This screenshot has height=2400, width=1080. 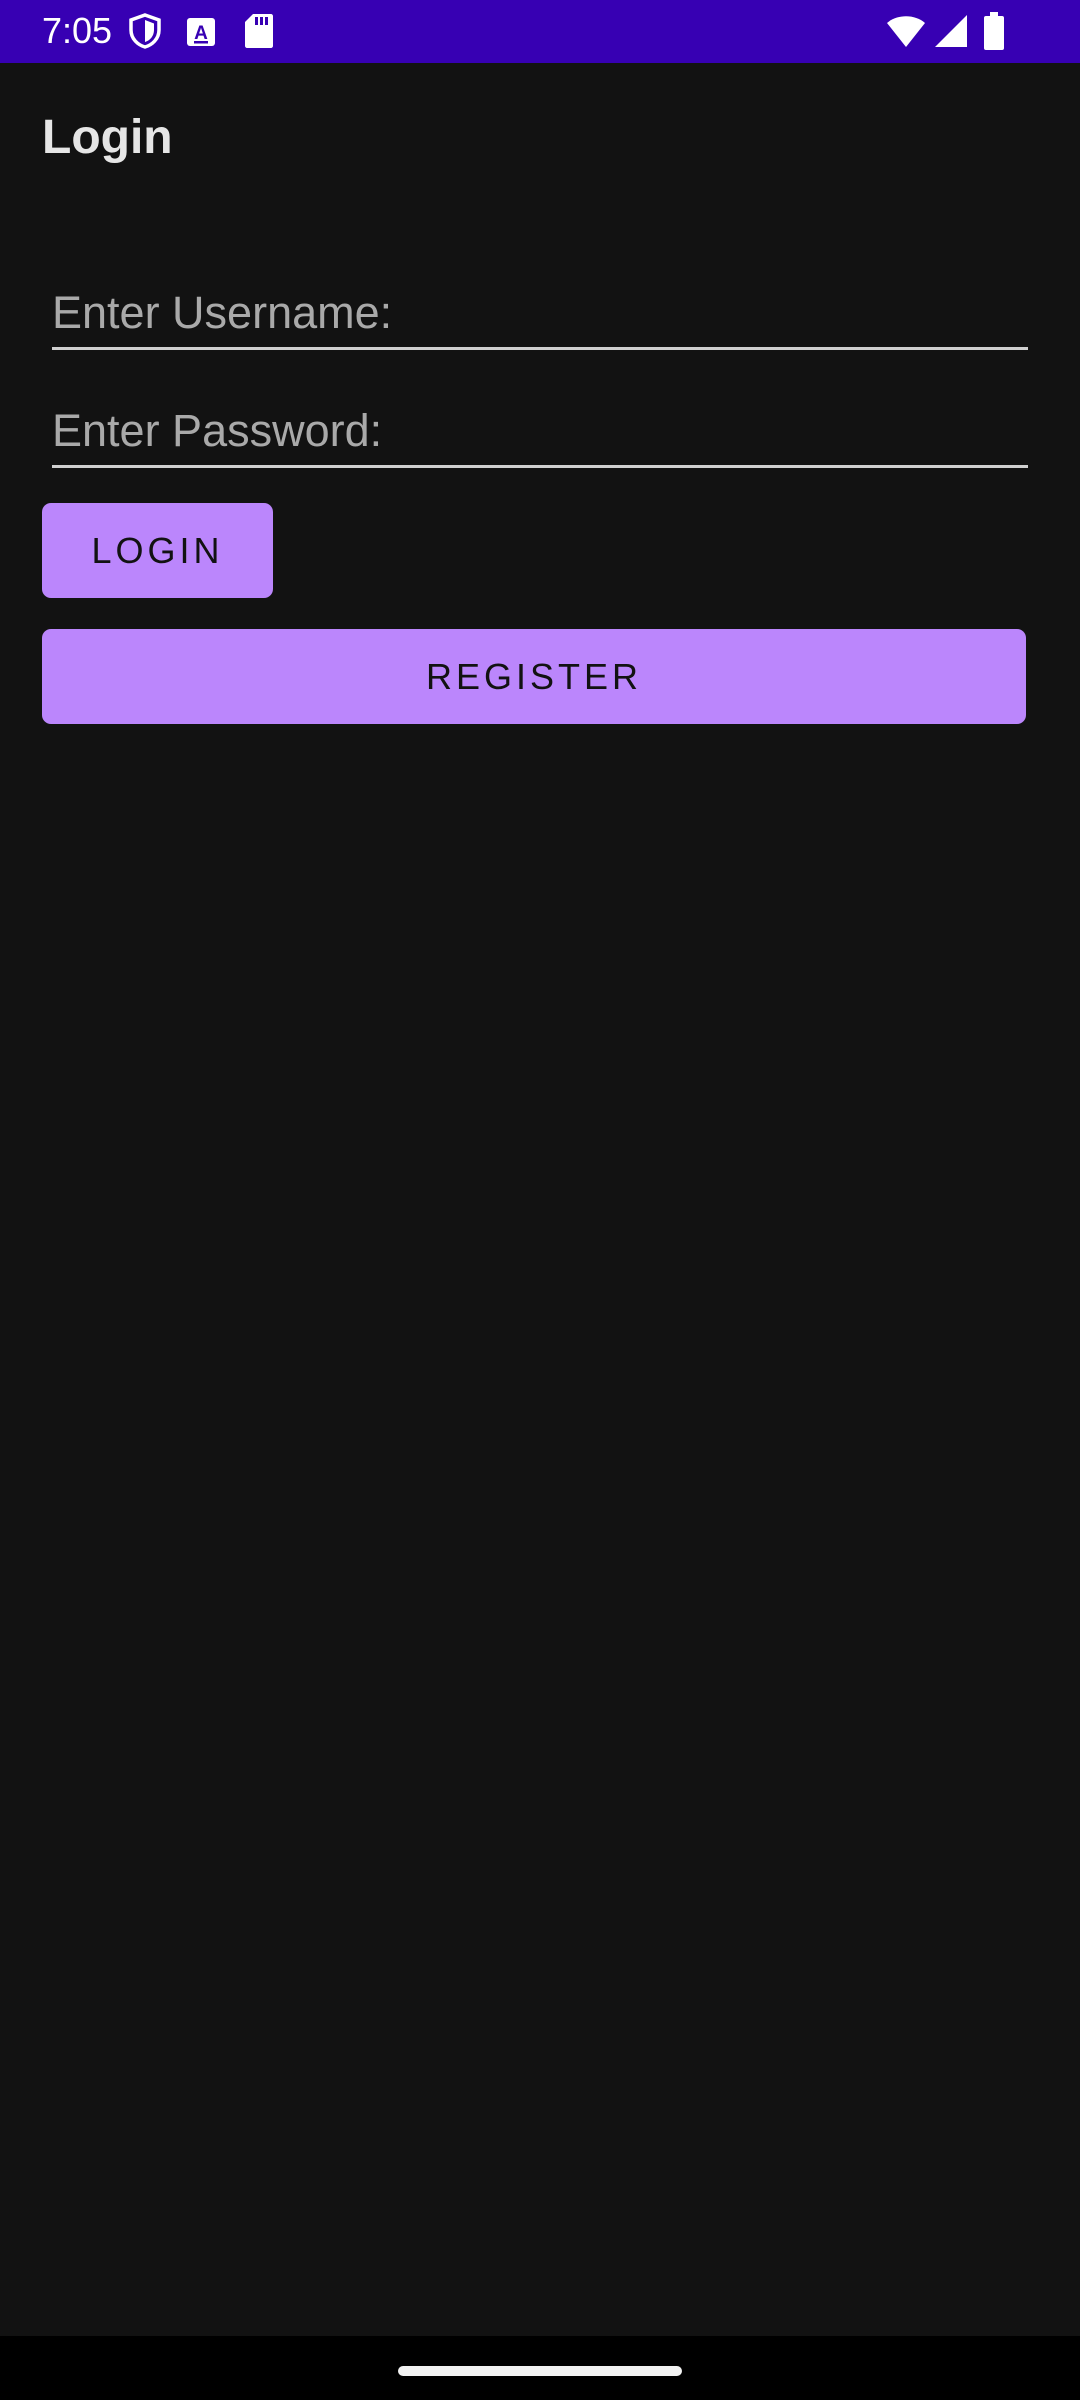 I want to click on page-title: Login, so click(x=107, y=137).